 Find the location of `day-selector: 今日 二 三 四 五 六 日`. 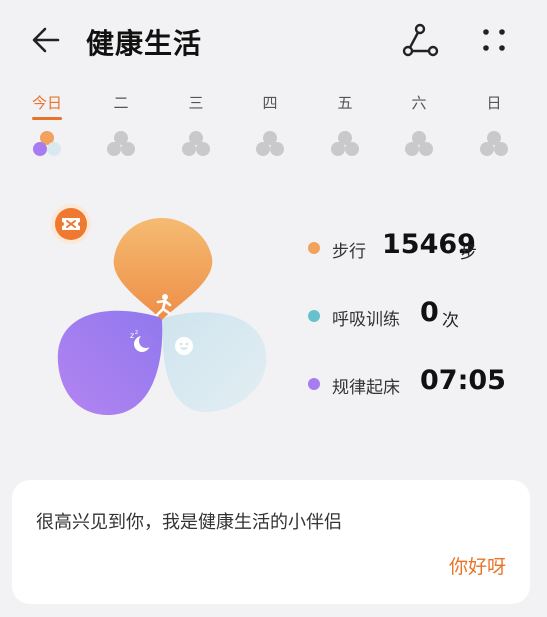

day-selector: 今日 二 三 四 五 六 日 is located at coordinates (273, 132).